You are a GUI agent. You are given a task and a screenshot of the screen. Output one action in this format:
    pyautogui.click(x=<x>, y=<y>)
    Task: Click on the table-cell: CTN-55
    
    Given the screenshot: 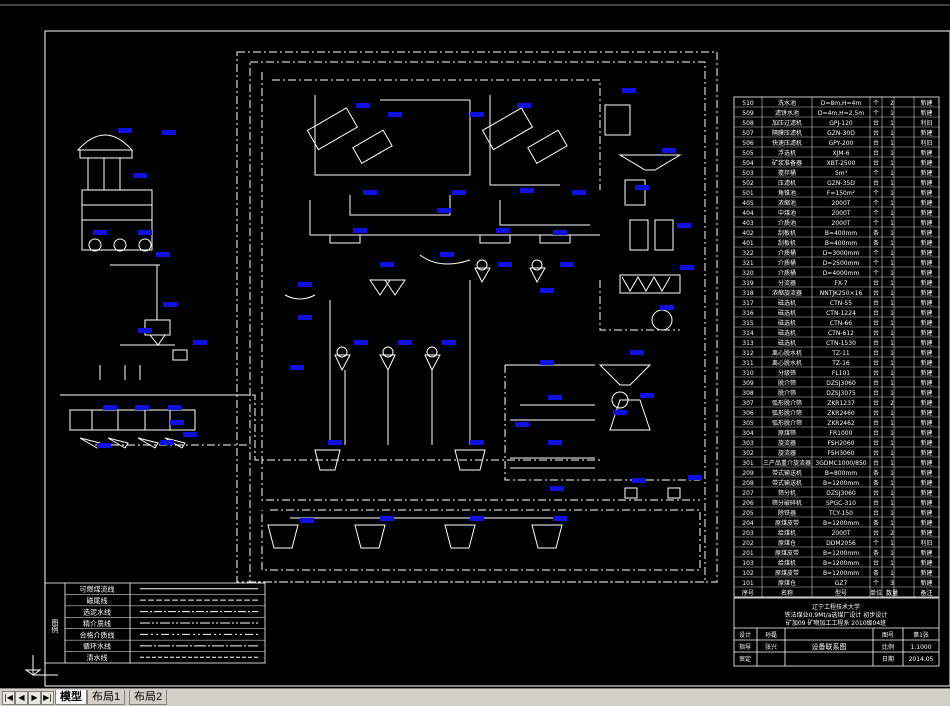 What is the action you would take?
    pyautogui.click(x=841, y=303)
    